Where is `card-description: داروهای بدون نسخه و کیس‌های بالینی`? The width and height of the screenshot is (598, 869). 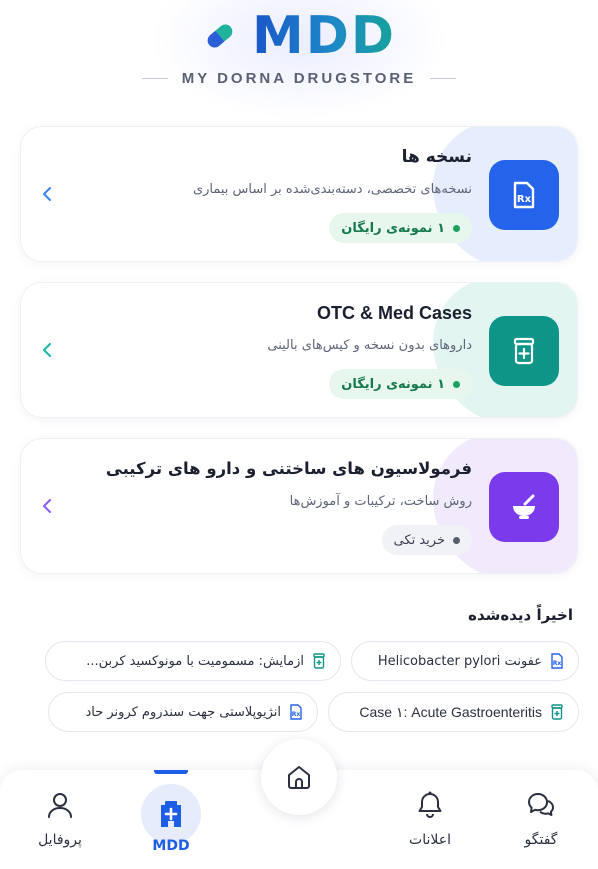
card-description: داروهای بدون نسخه و کیس‌های بالینی is located at coordinates (369, 345).